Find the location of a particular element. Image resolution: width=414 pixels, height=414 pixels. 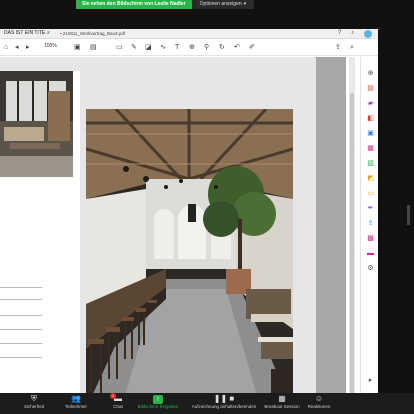

pen-icon: ✎ is located at coordinates (134, 47).